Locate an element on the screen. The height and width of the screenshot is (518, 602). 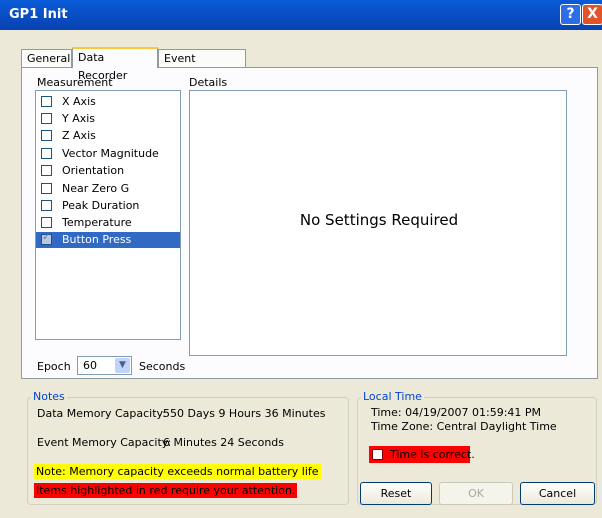
time-correct-checkbox is located at coordinates (377, 454).